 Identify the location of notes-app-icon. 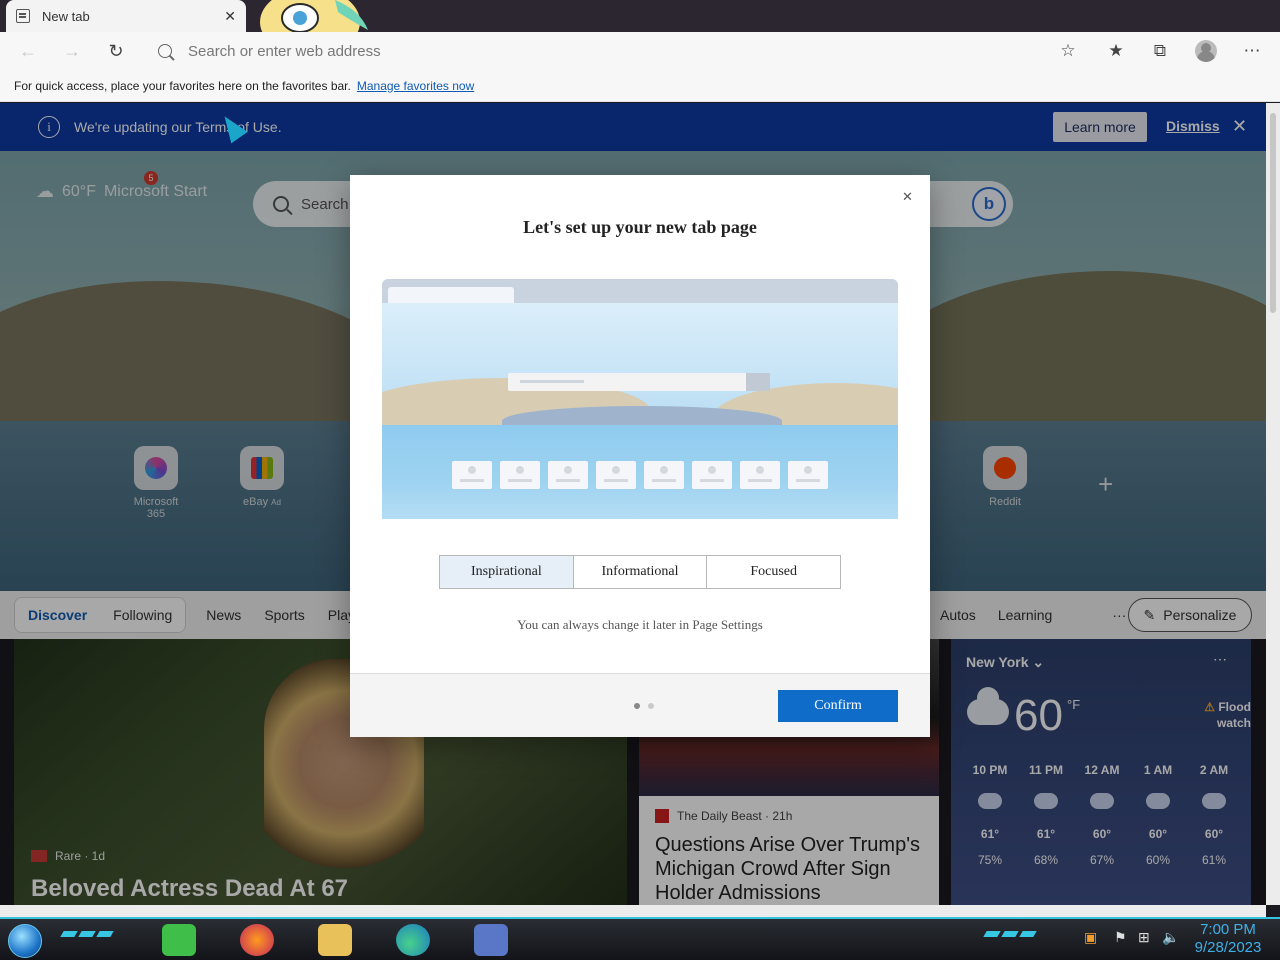
(179, 940).